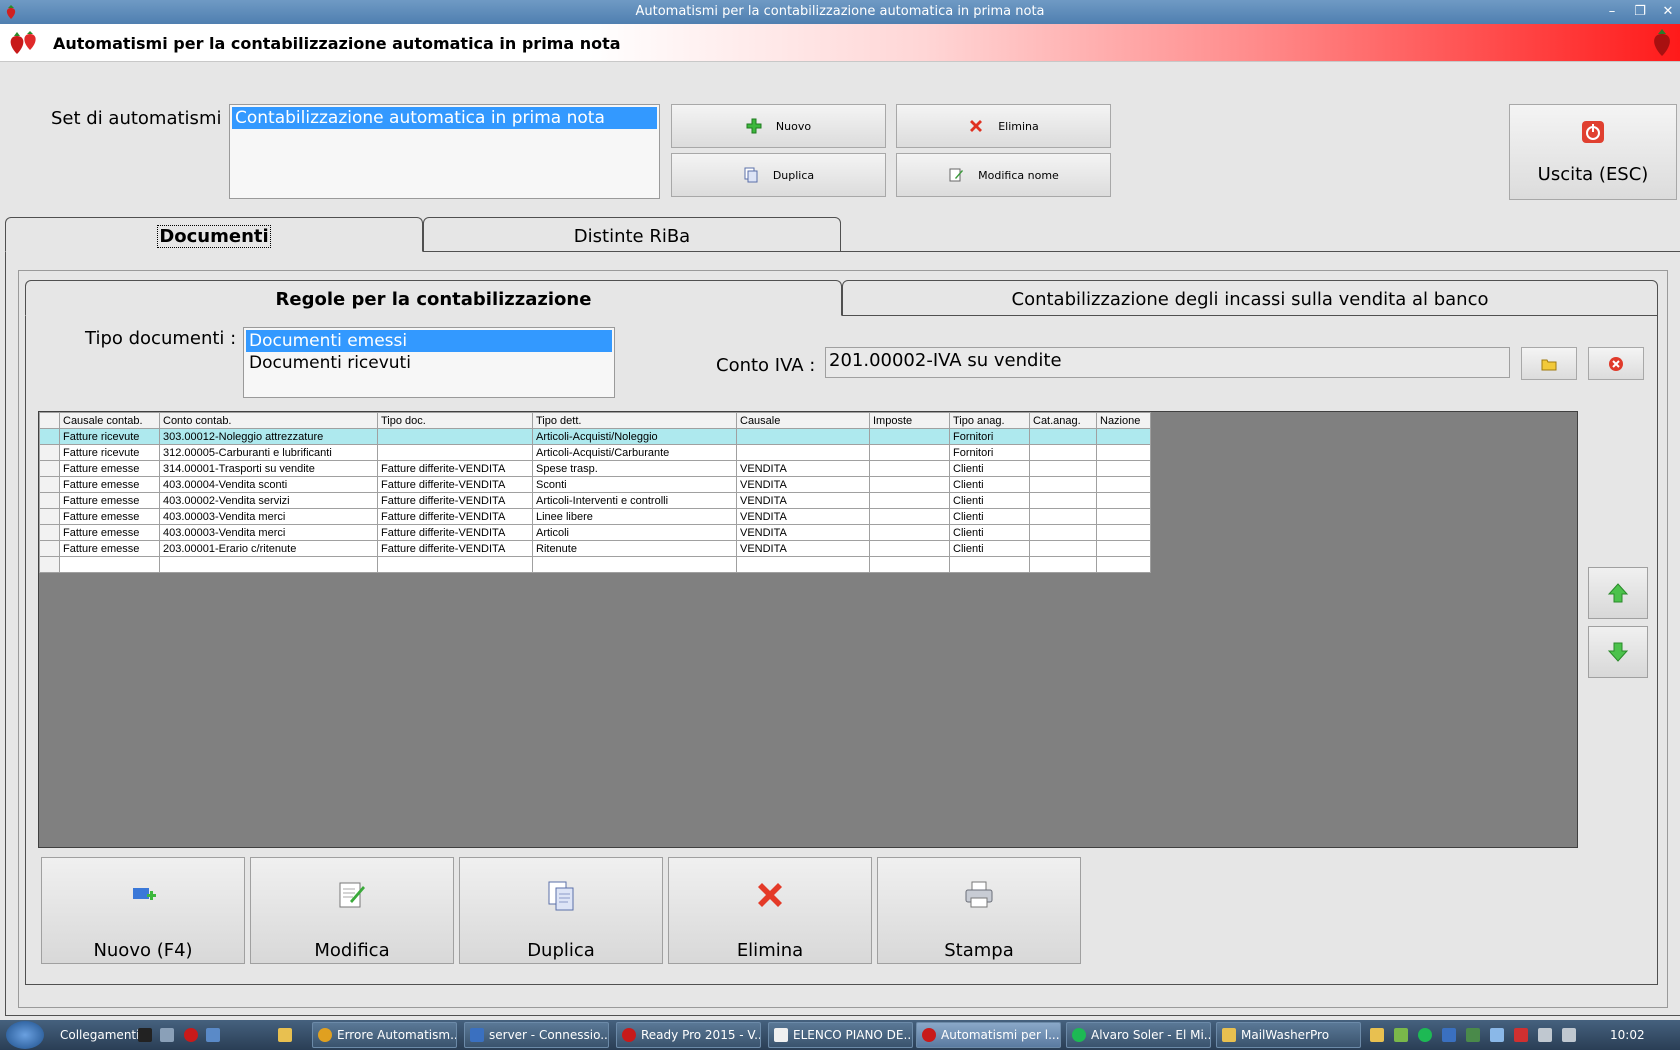 This screenshot has width=1680, height=1050. What do you see at coordinates (803, 420) in the screenshot?
I see `column-header: Causale` at bounding box center [803, 420].